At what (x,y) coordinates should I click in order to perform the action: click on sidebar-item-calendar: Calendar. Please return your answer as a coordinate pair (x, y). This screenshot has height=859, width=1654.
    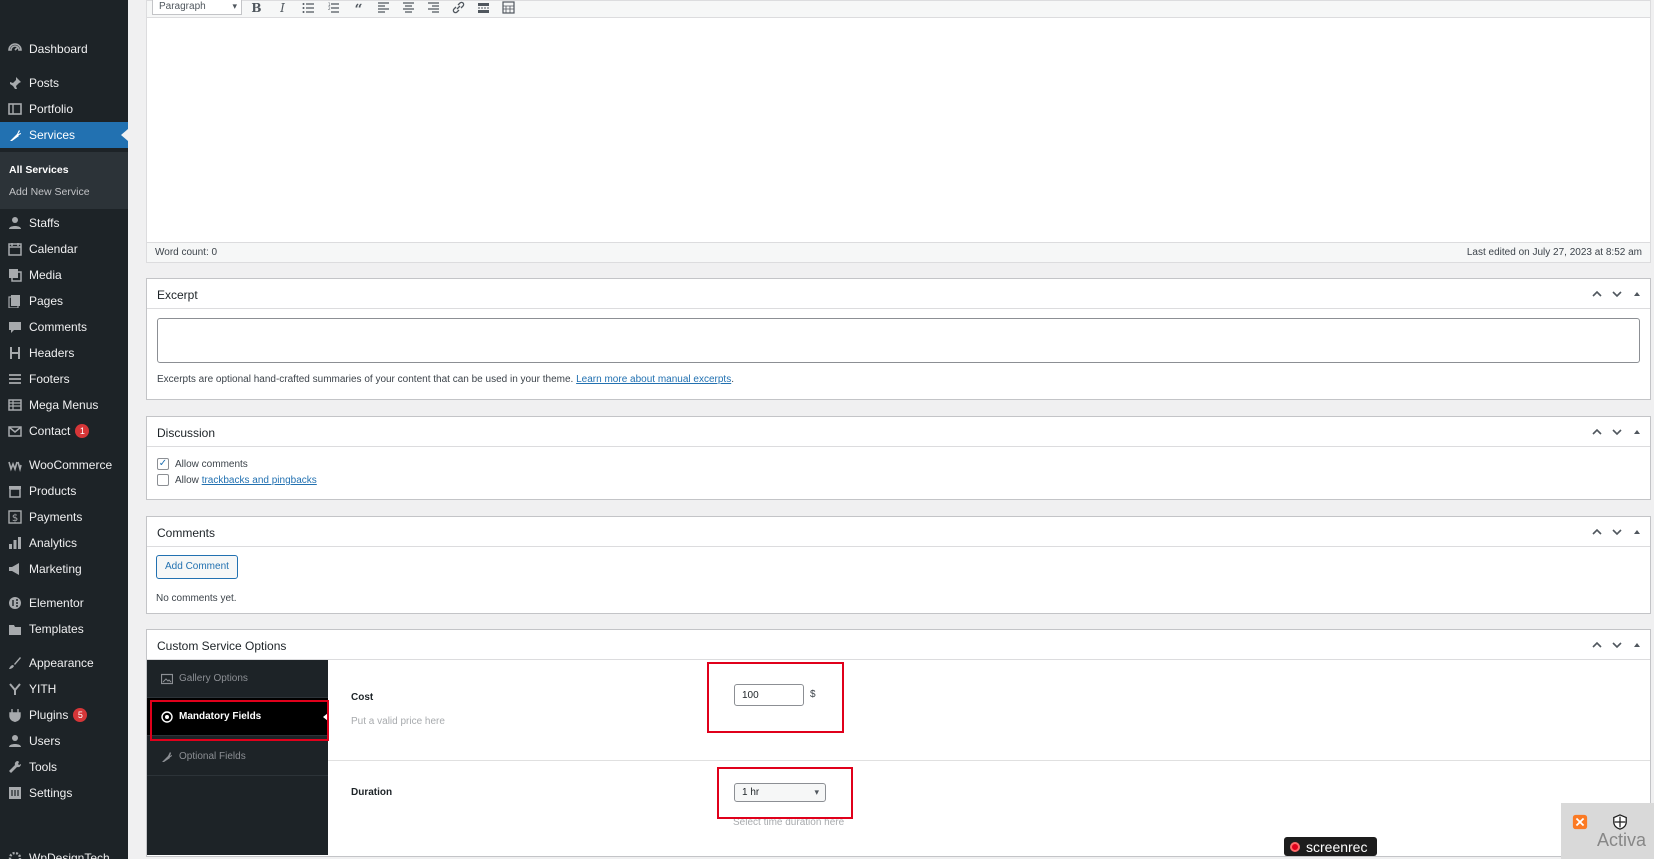
    Looking at the image, I should click on (64, 249).